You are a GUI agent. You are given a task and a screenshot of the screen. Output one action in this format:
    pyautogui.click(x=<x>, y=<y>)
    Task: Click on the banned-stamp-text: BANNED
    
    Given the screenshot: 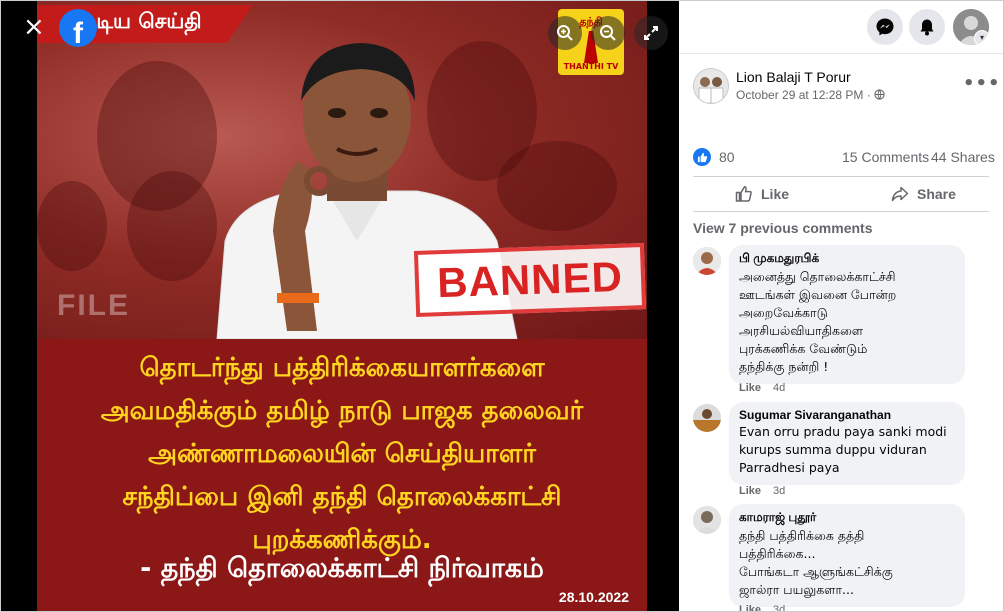 What is the action you would take?
    pyautogui.click(x=530, y=279)
    